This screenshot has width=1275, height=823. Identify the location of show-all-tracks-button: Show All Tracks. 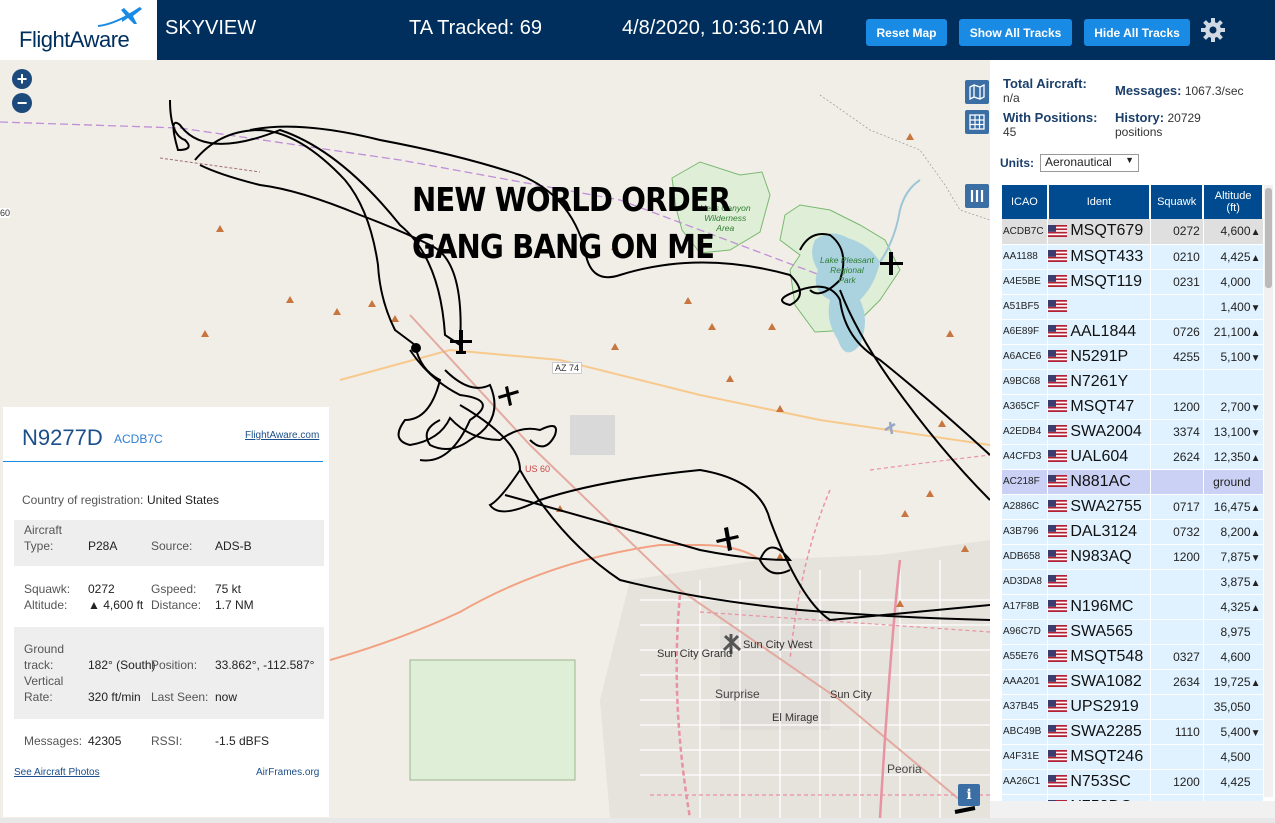
(1015, 32).